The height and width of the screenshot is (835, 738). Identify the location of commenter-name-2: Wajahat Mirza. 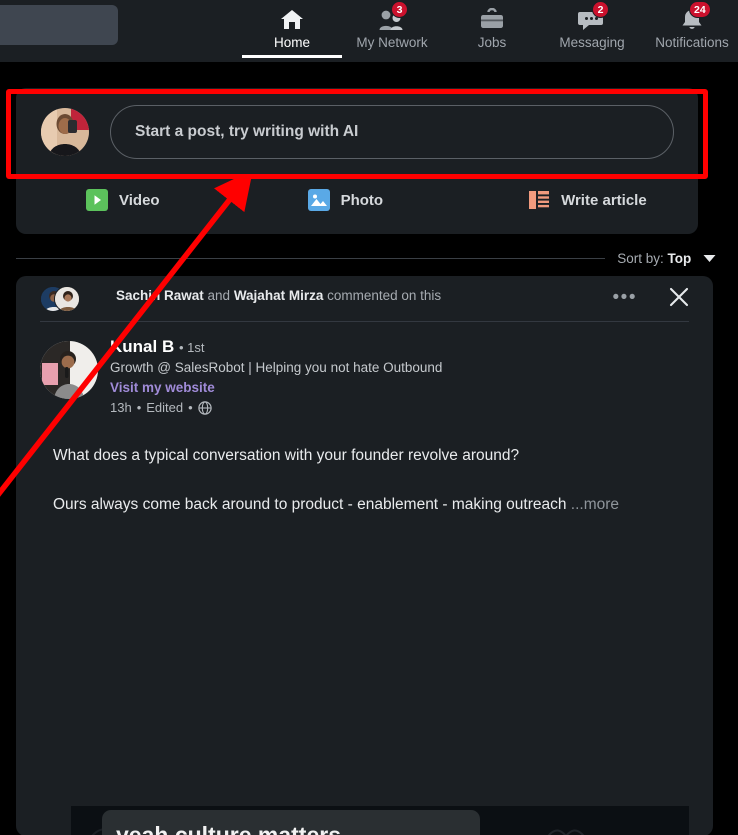
(278, 295).